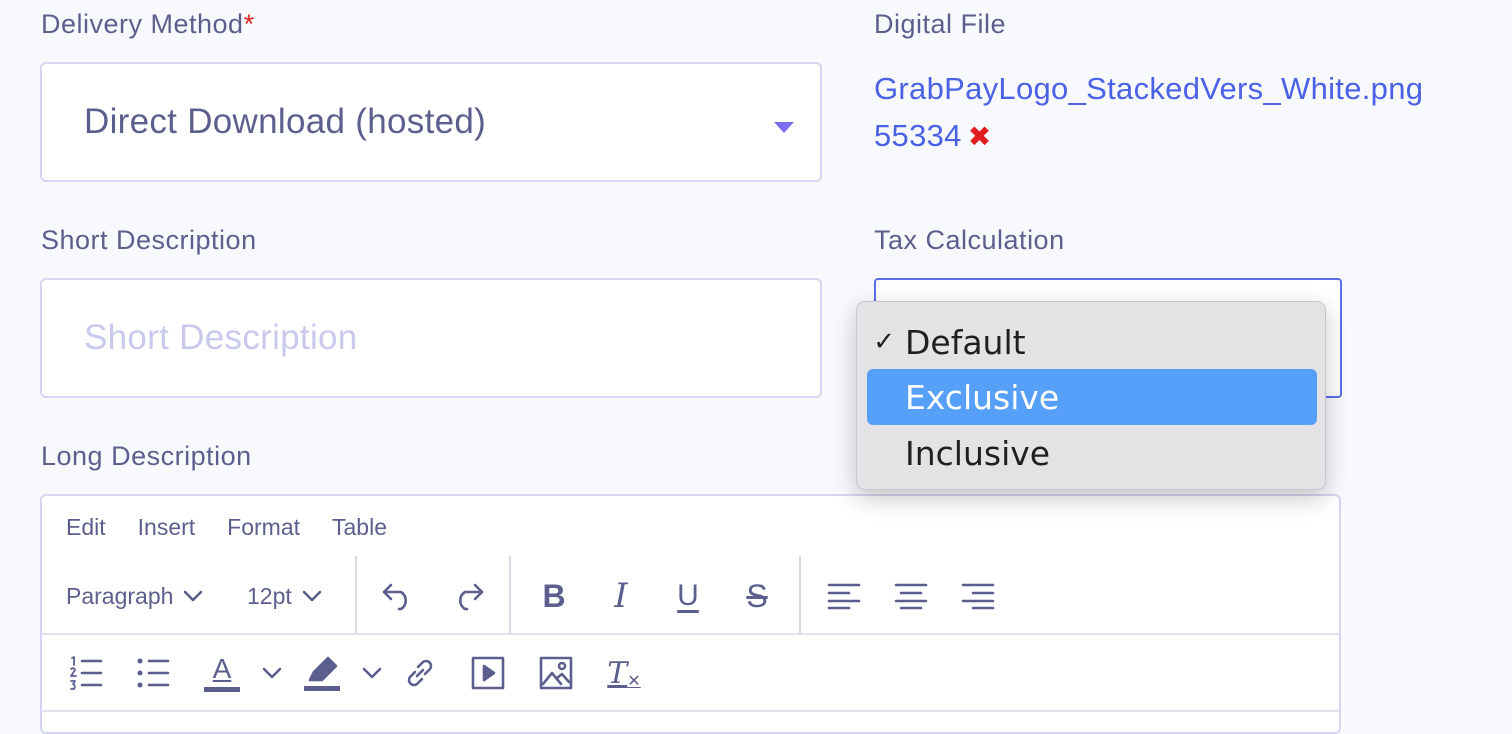  I want to click on redo-icon, so click(471, 597).